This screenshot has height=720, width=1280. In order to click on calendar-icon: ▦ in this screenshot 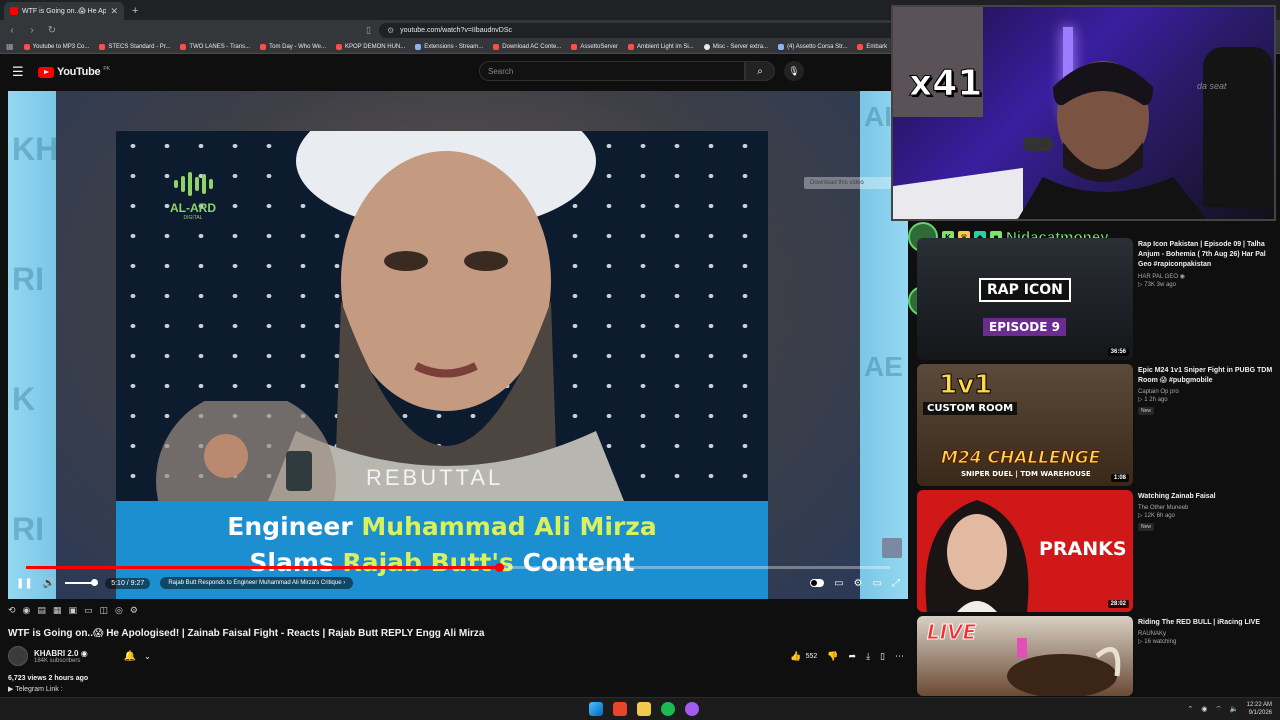, I will do `click(57, 610)`.